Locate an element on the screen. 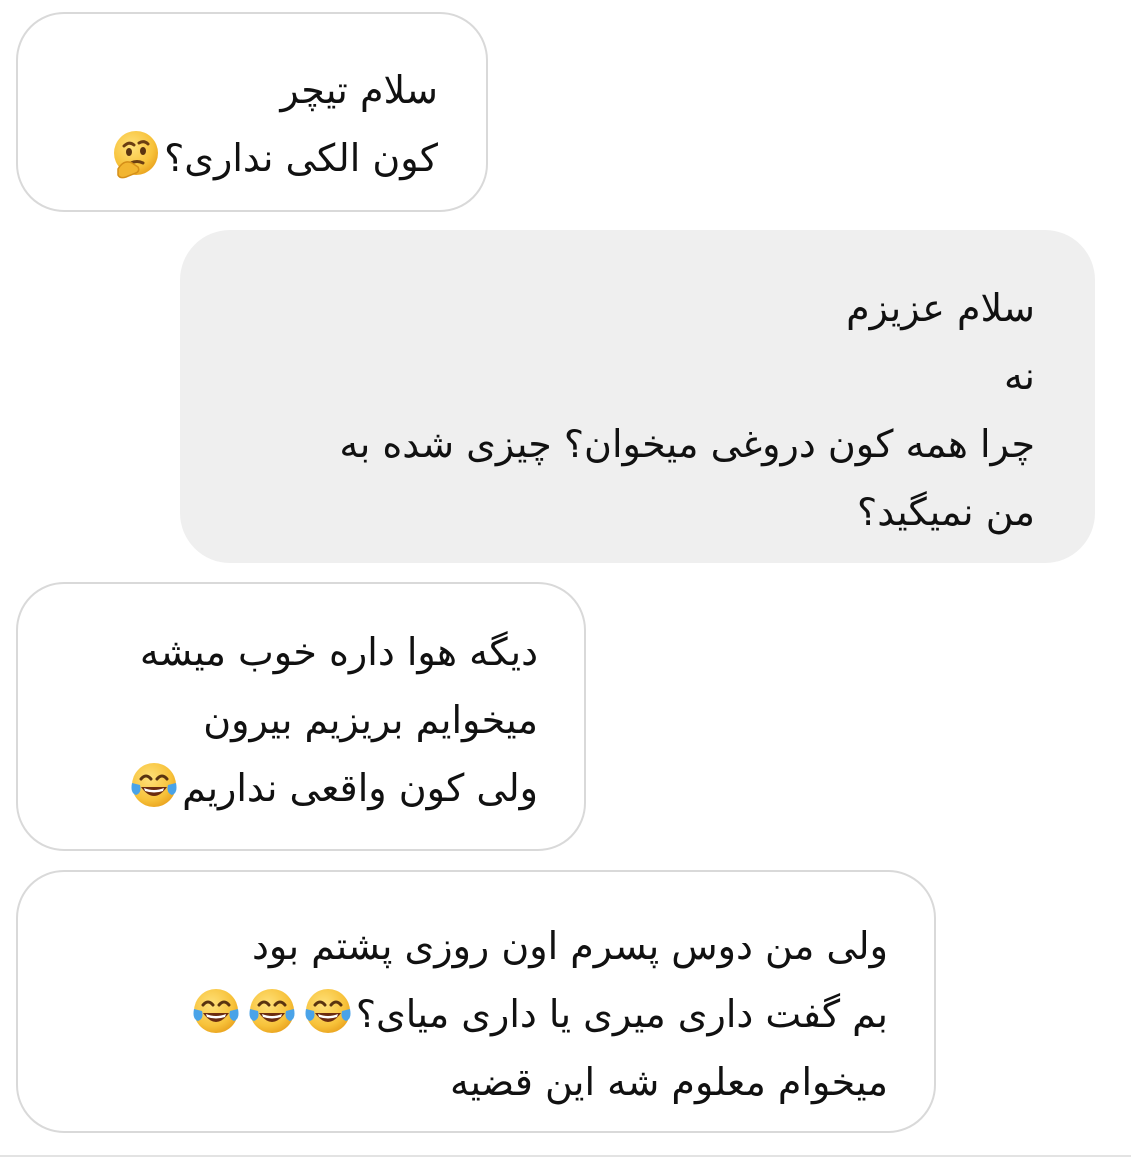  message-line: بم گفت داری میری یا داری میای؟ is located at coordinates (473, 1014).